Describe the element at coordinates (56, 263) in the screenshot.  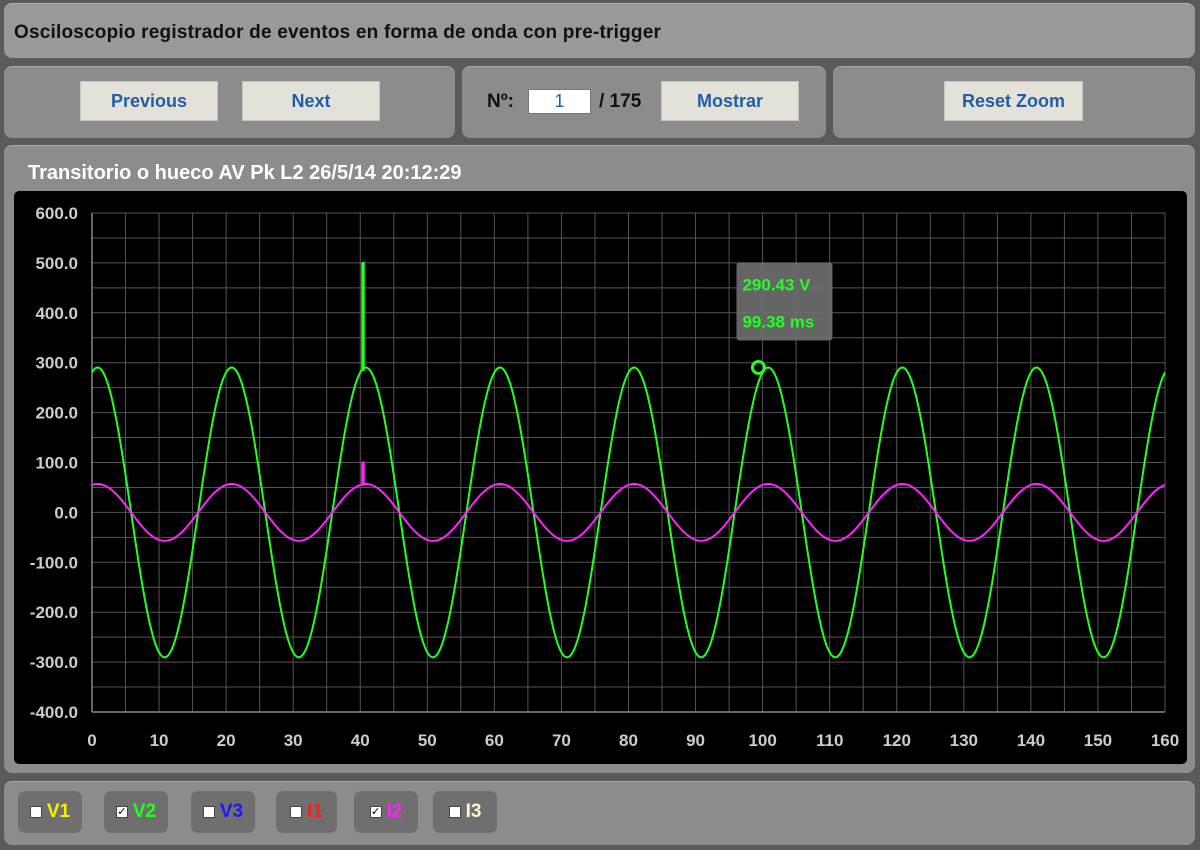
I see `y-tick-label: 500.0` at that location.